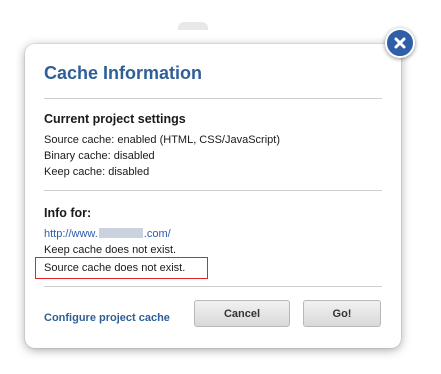  I want to click on cancel-button: Cancel, so click(242, 313).